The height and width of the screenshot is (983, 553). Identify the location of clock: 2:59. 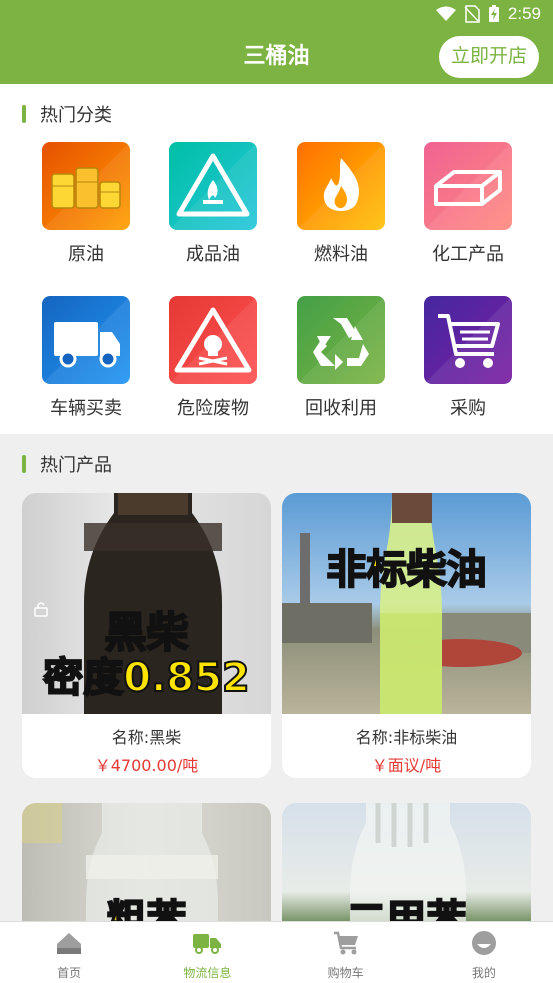
(524, 13).